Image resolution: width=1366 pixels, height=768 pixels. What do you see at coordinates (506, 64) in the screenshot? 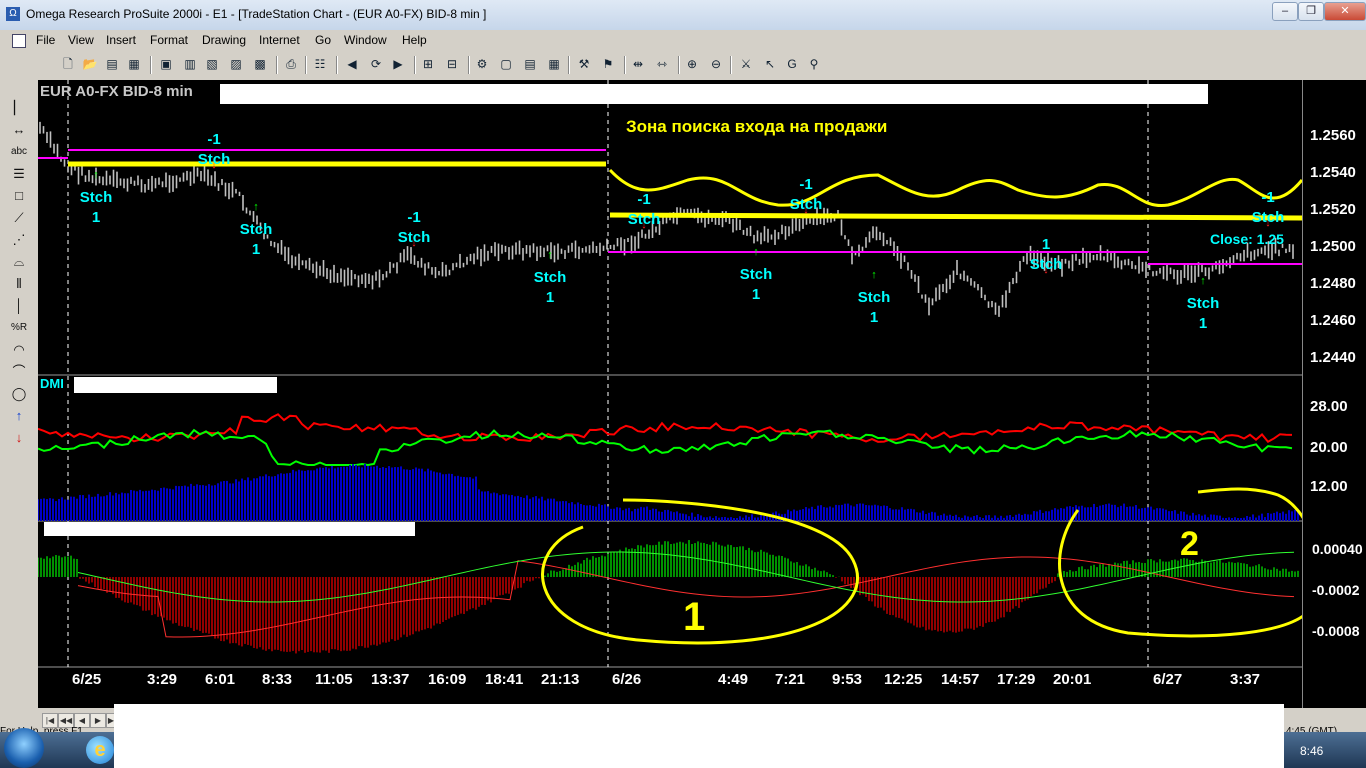
I see `format-icon: ▢` at bounding box center [506, 64].